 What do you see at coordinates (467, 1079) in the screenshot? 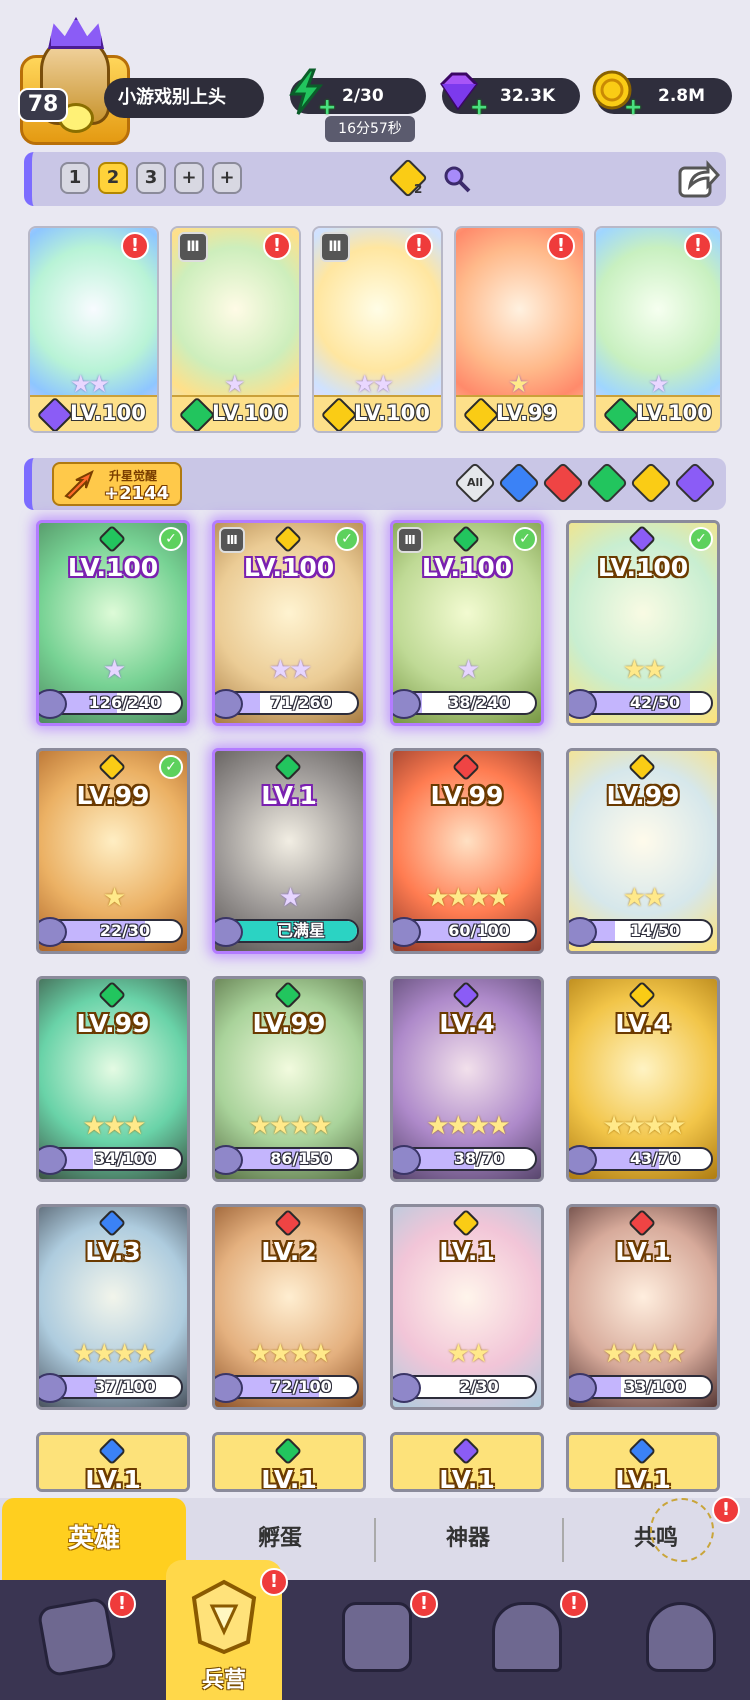
I see `hero-card: LV.4 ★★★★ 38/70` at bounding box center [467, 1079].